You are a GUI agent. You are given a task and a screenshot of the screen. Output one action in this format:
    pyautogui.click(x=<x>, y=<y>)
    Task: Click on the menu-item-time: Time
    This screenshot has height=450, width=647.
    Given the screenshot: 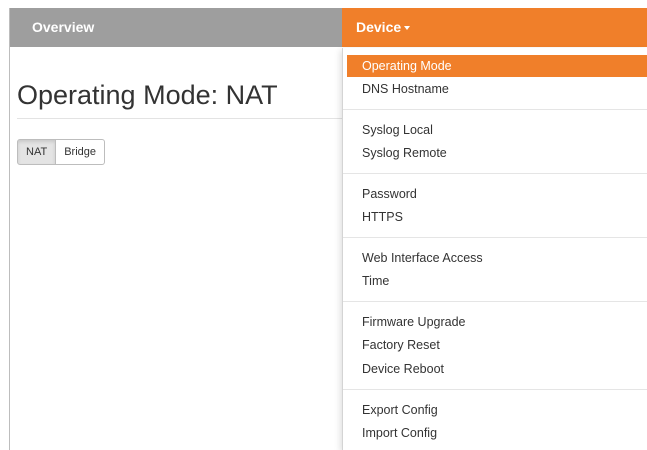 What is the action you would take?
    pyautogui.click(x=495, y=281)
    